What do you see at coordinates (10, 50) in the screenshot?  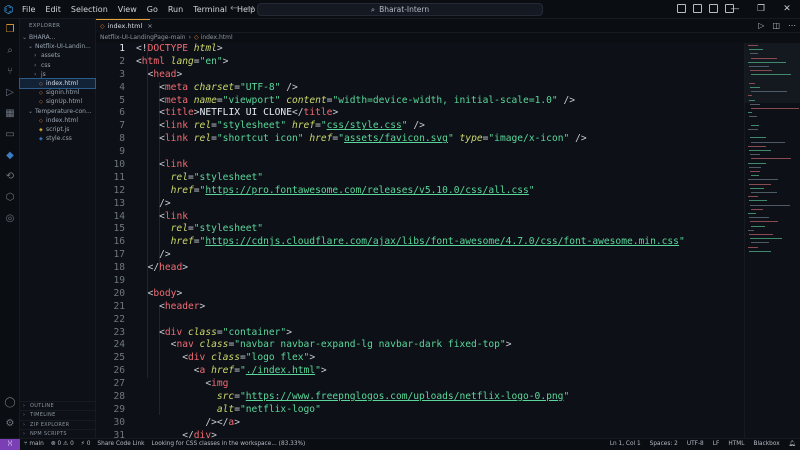 I see `search-view-icon: ⌕` at bounding box center [10, 50].